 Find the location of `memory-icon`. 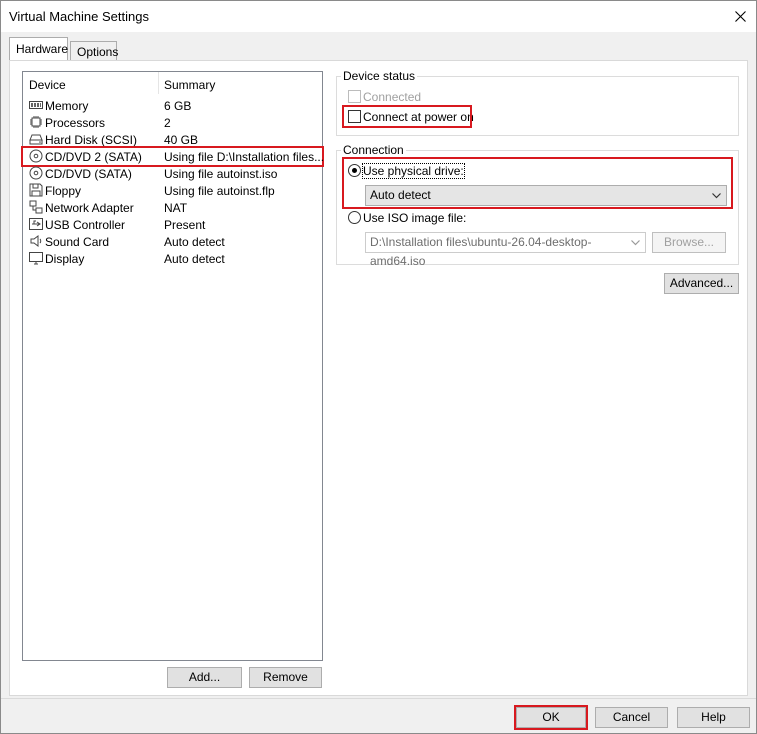

memory-icon is located at coordinates (36, 105).